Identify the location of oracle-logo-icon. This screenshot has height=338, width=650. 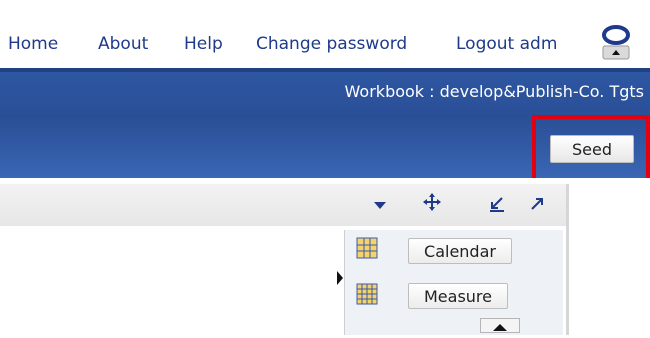
(616, 41).